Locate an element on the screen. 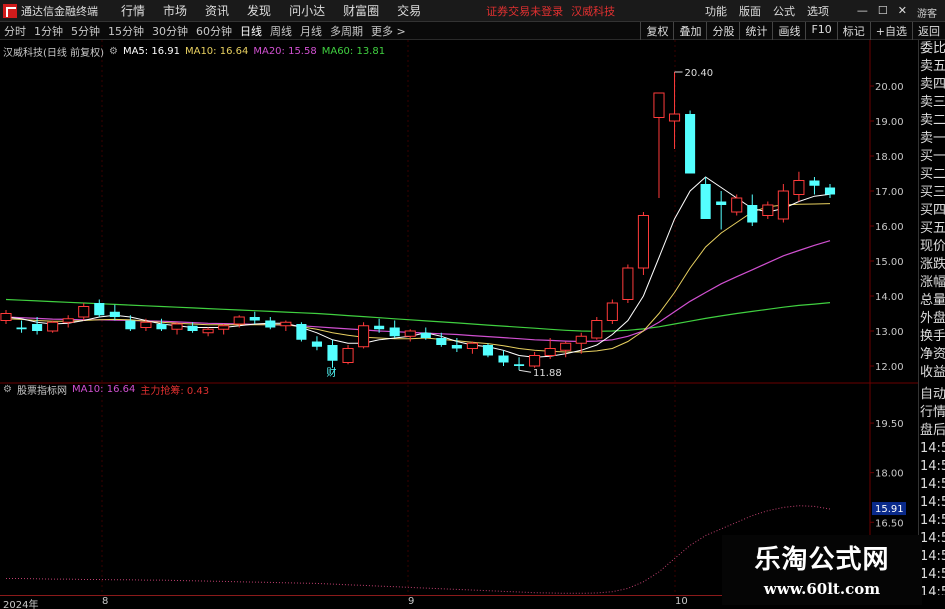 The height and width of the screenshot is (609, 945). menu-options: 选项 is located at coordinates (818, 11).